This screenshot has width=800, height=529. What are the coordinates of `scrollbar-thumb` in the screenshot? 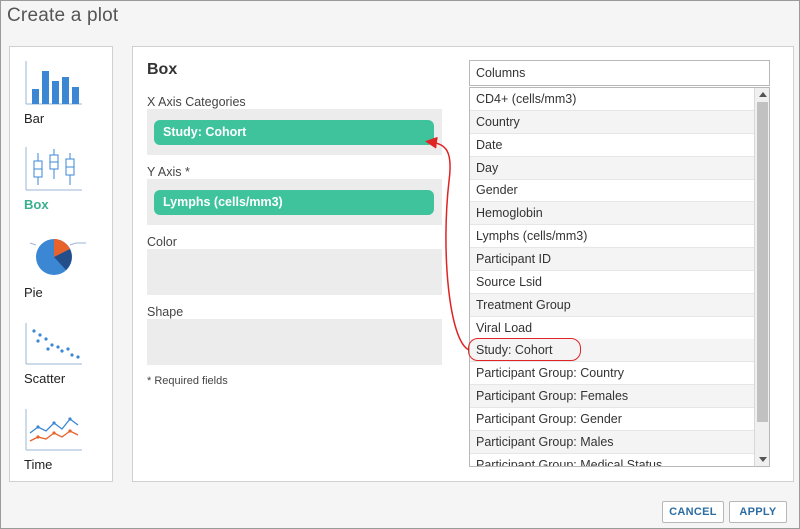 It's located at (762, 262).